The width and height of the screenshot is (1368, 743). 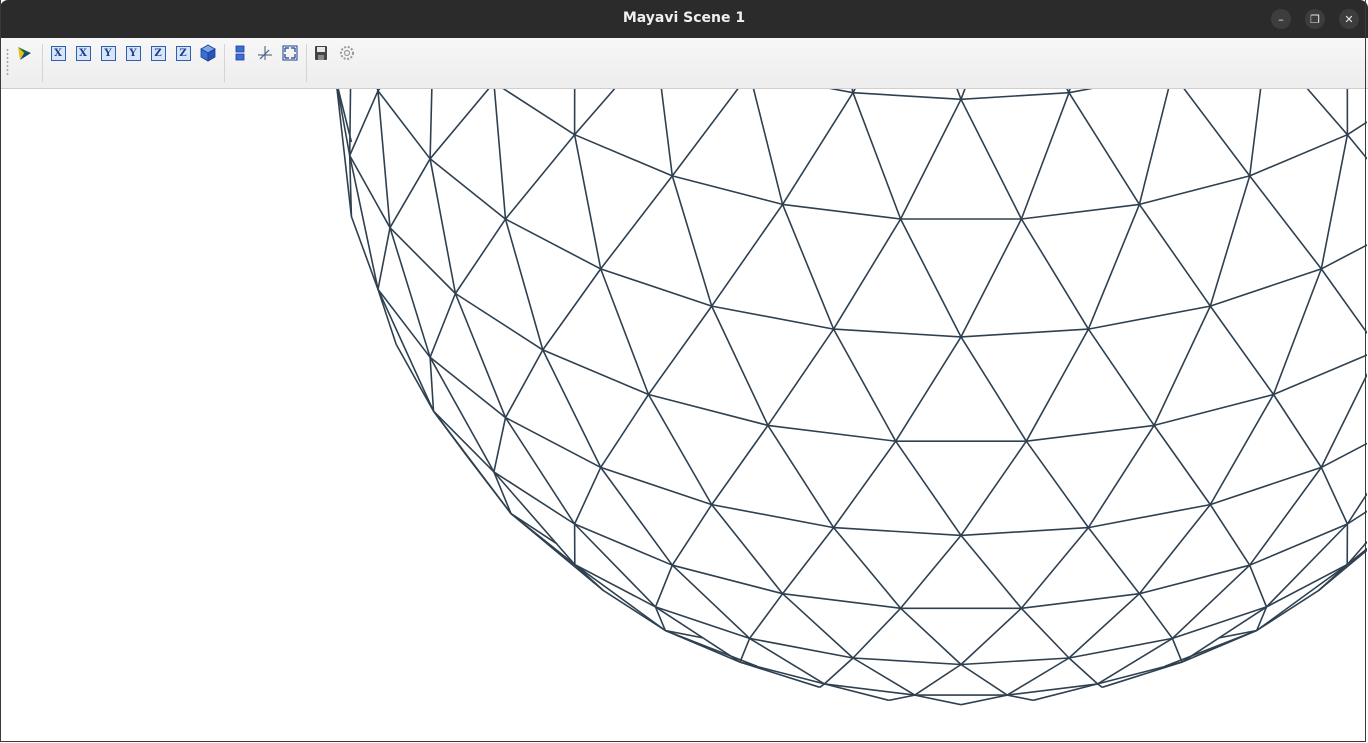 What do you see at coordinates (83, 53) in the screenshot?
I see `view-x-minus-button: X` at bounding box center [83, 53].